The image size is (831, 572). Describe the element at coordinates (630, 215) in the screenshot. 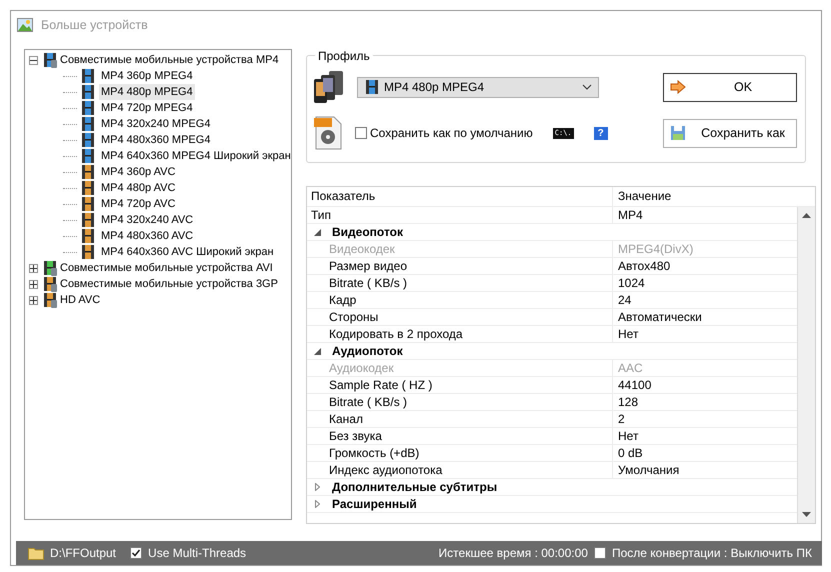

I see `property-value: MP4` at that location.